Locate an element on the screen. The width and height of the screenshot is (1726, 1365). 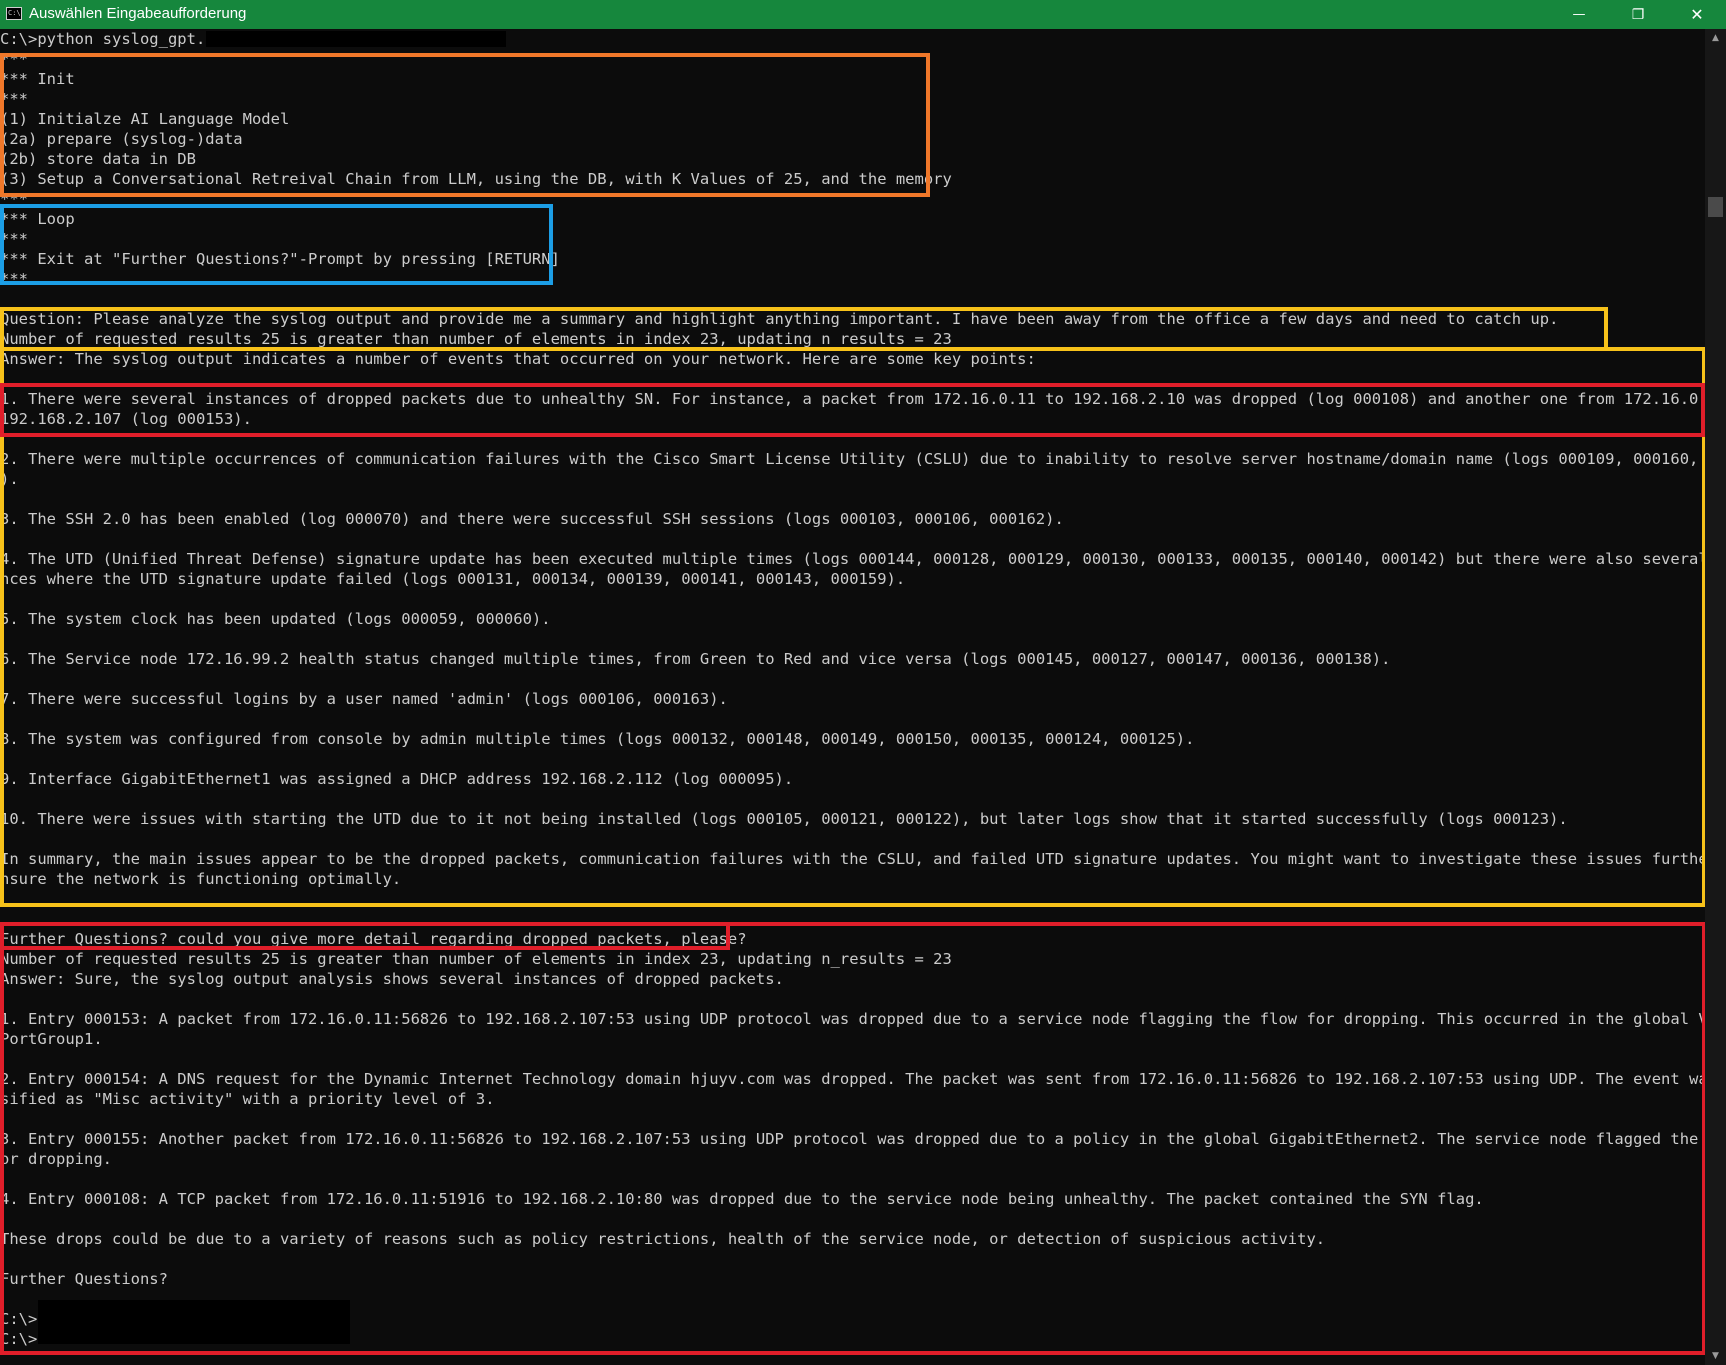
restore-icon: ❐ is located at coordinates (1638, 14).